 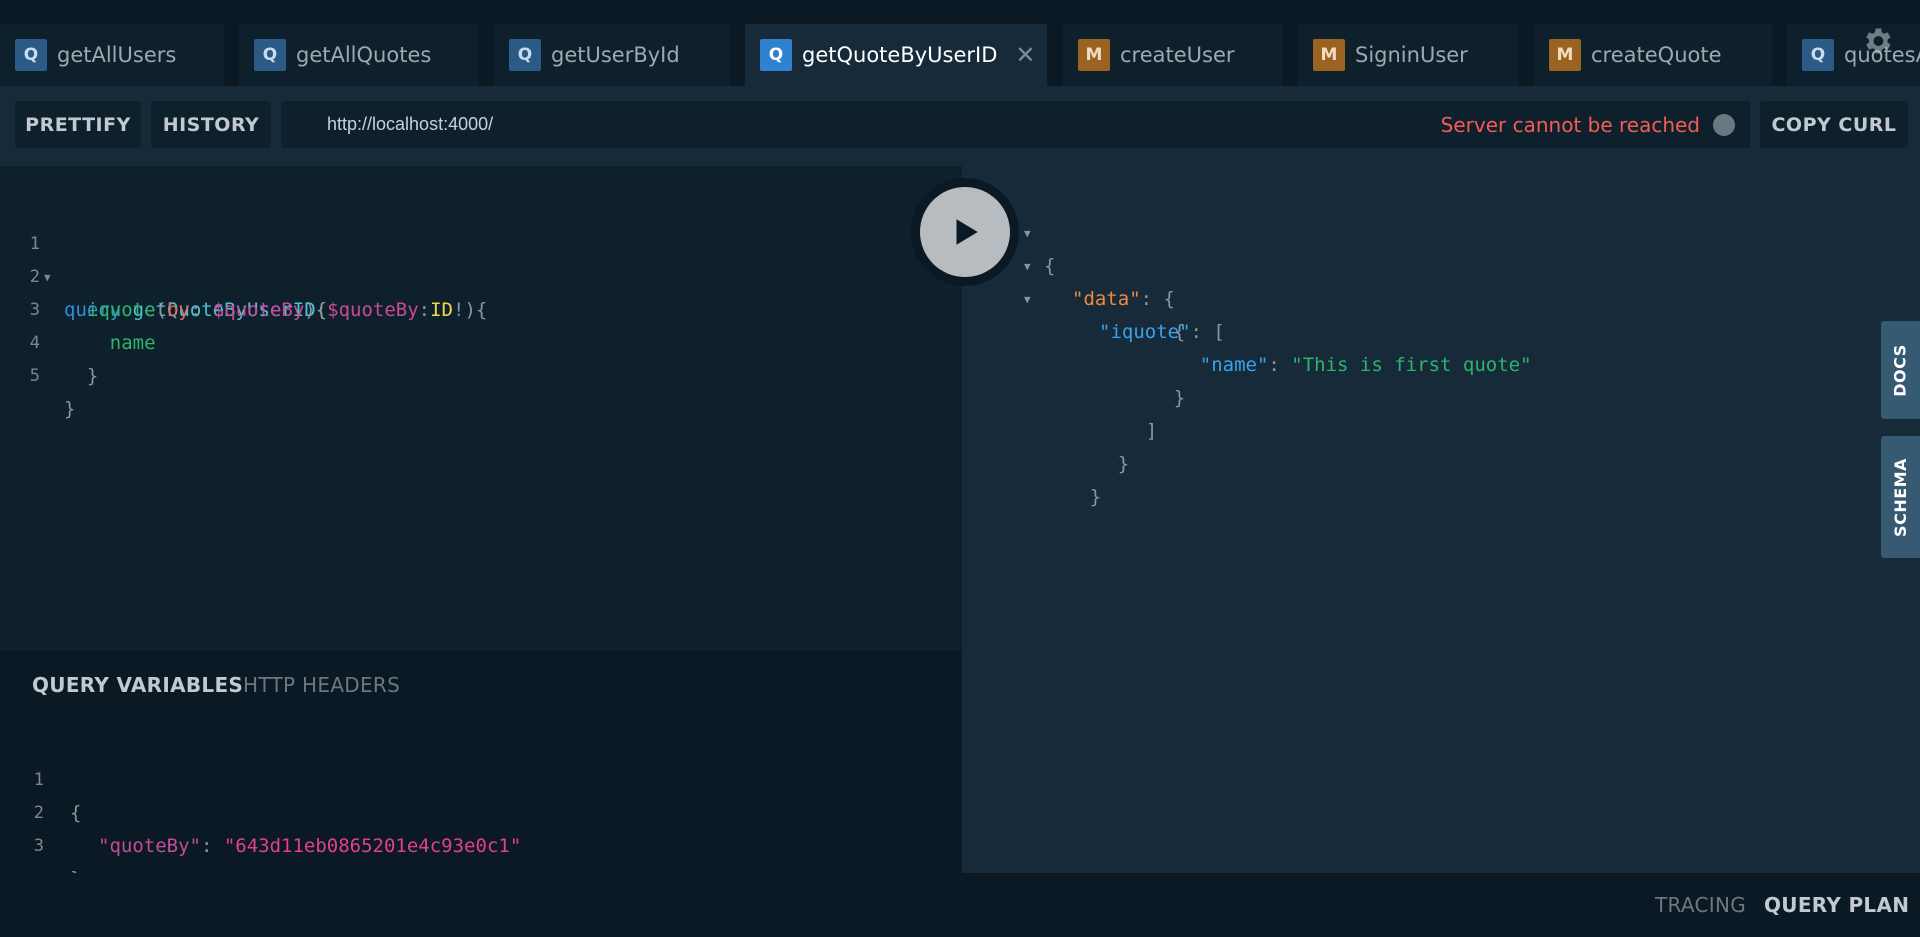 What do you see at coordinates (1234, 365) in the screenshot?
I see `json-key: "name"` at bounding box center [1234, 365].